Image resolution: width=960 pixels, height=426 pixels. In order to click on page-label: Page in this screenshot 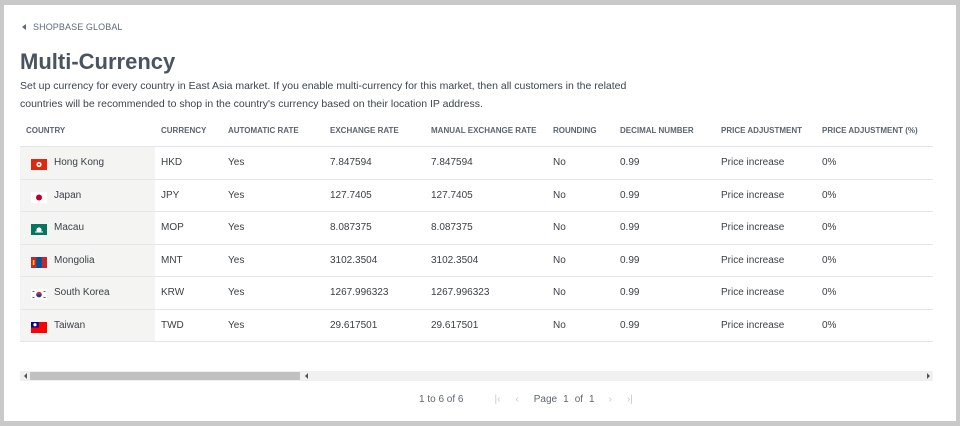, I will do `click(545, 399)`.